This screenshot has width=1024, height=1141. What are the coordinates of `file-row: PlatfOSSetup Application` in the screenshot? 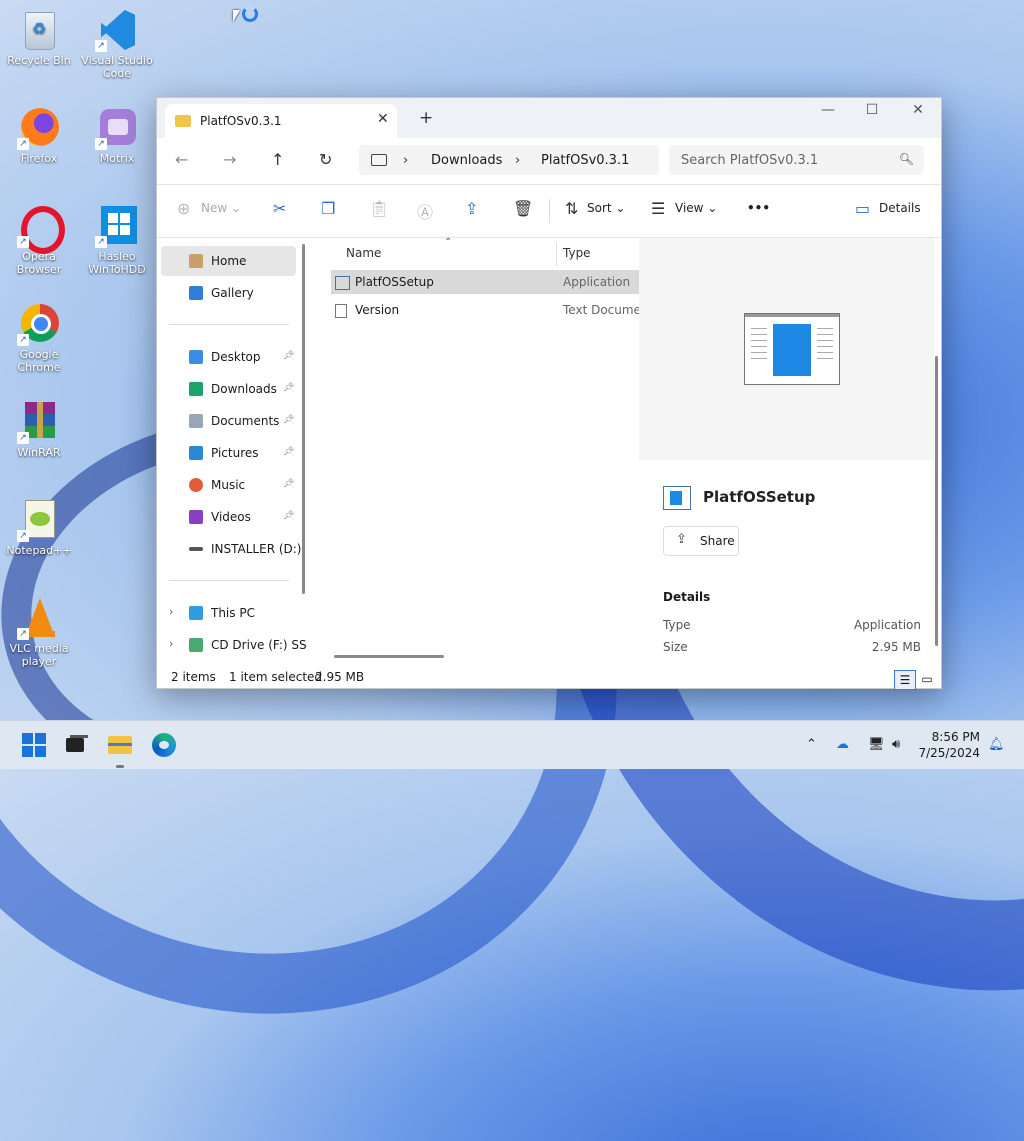 It's located at (485, 282).